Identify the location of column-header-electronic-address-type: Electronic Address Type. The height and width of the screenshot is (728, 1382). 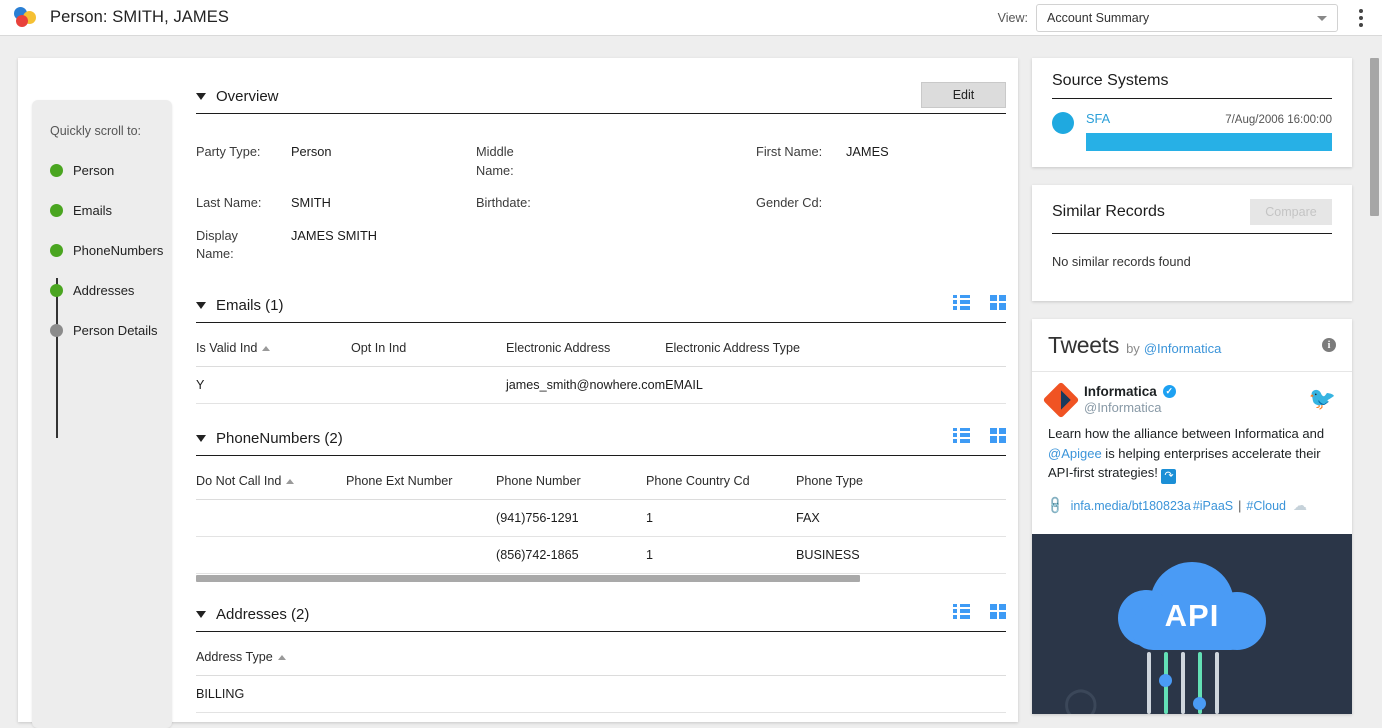
(835, 346).